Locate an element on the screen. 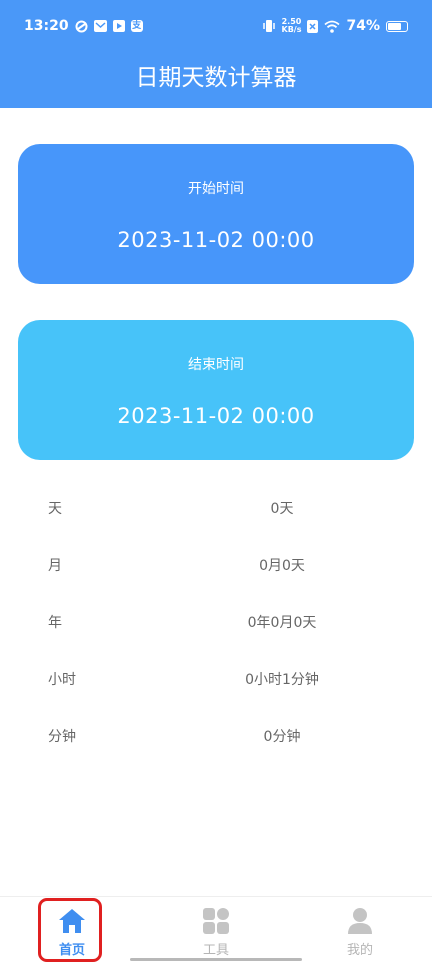 The height and width of the screenshot is (965, 432). network-speed-unit: KB/s is located at coordinates (291, 29).